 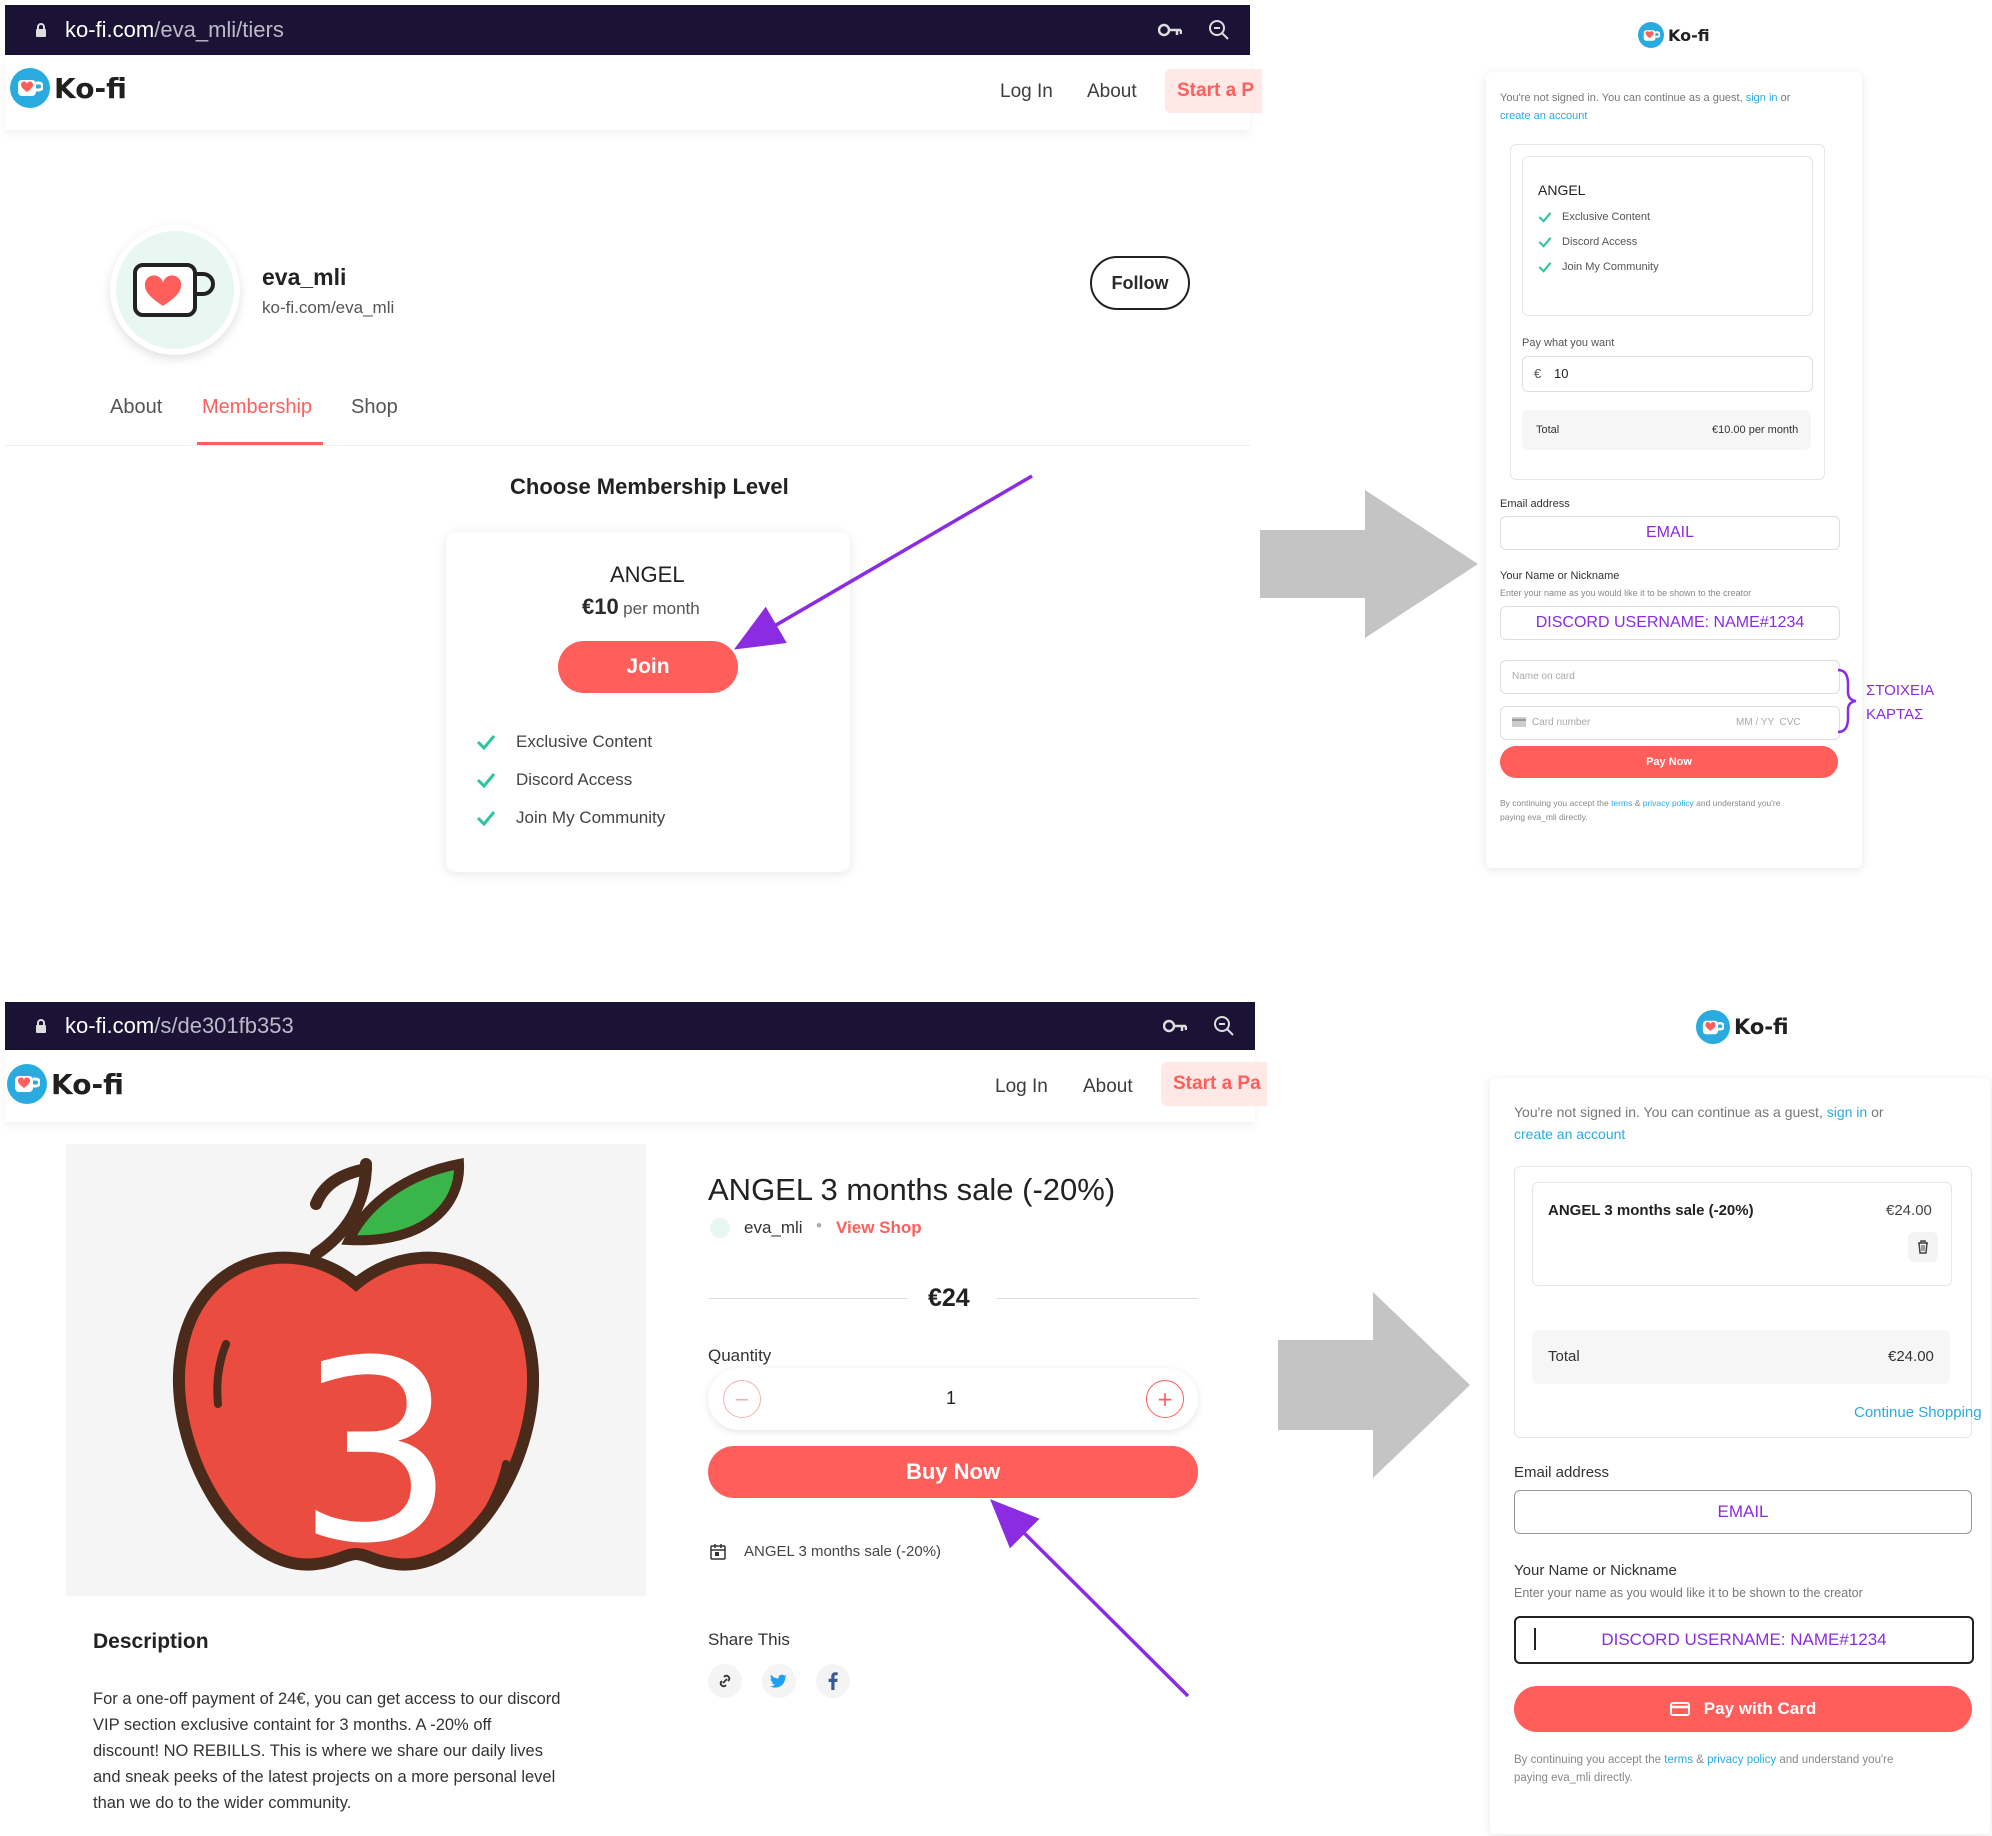 I want to click on text-cursor, so click(x=1535, y=1639).